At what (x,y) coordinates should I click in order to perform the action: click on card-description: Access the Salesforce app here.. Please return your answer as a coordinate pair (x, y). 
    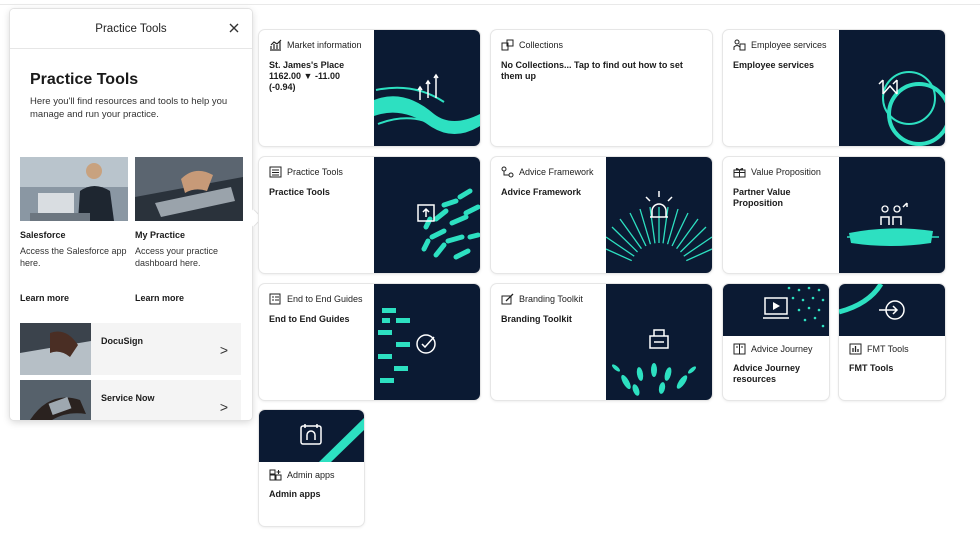
    Looking at the image, I should click on (73, 257).